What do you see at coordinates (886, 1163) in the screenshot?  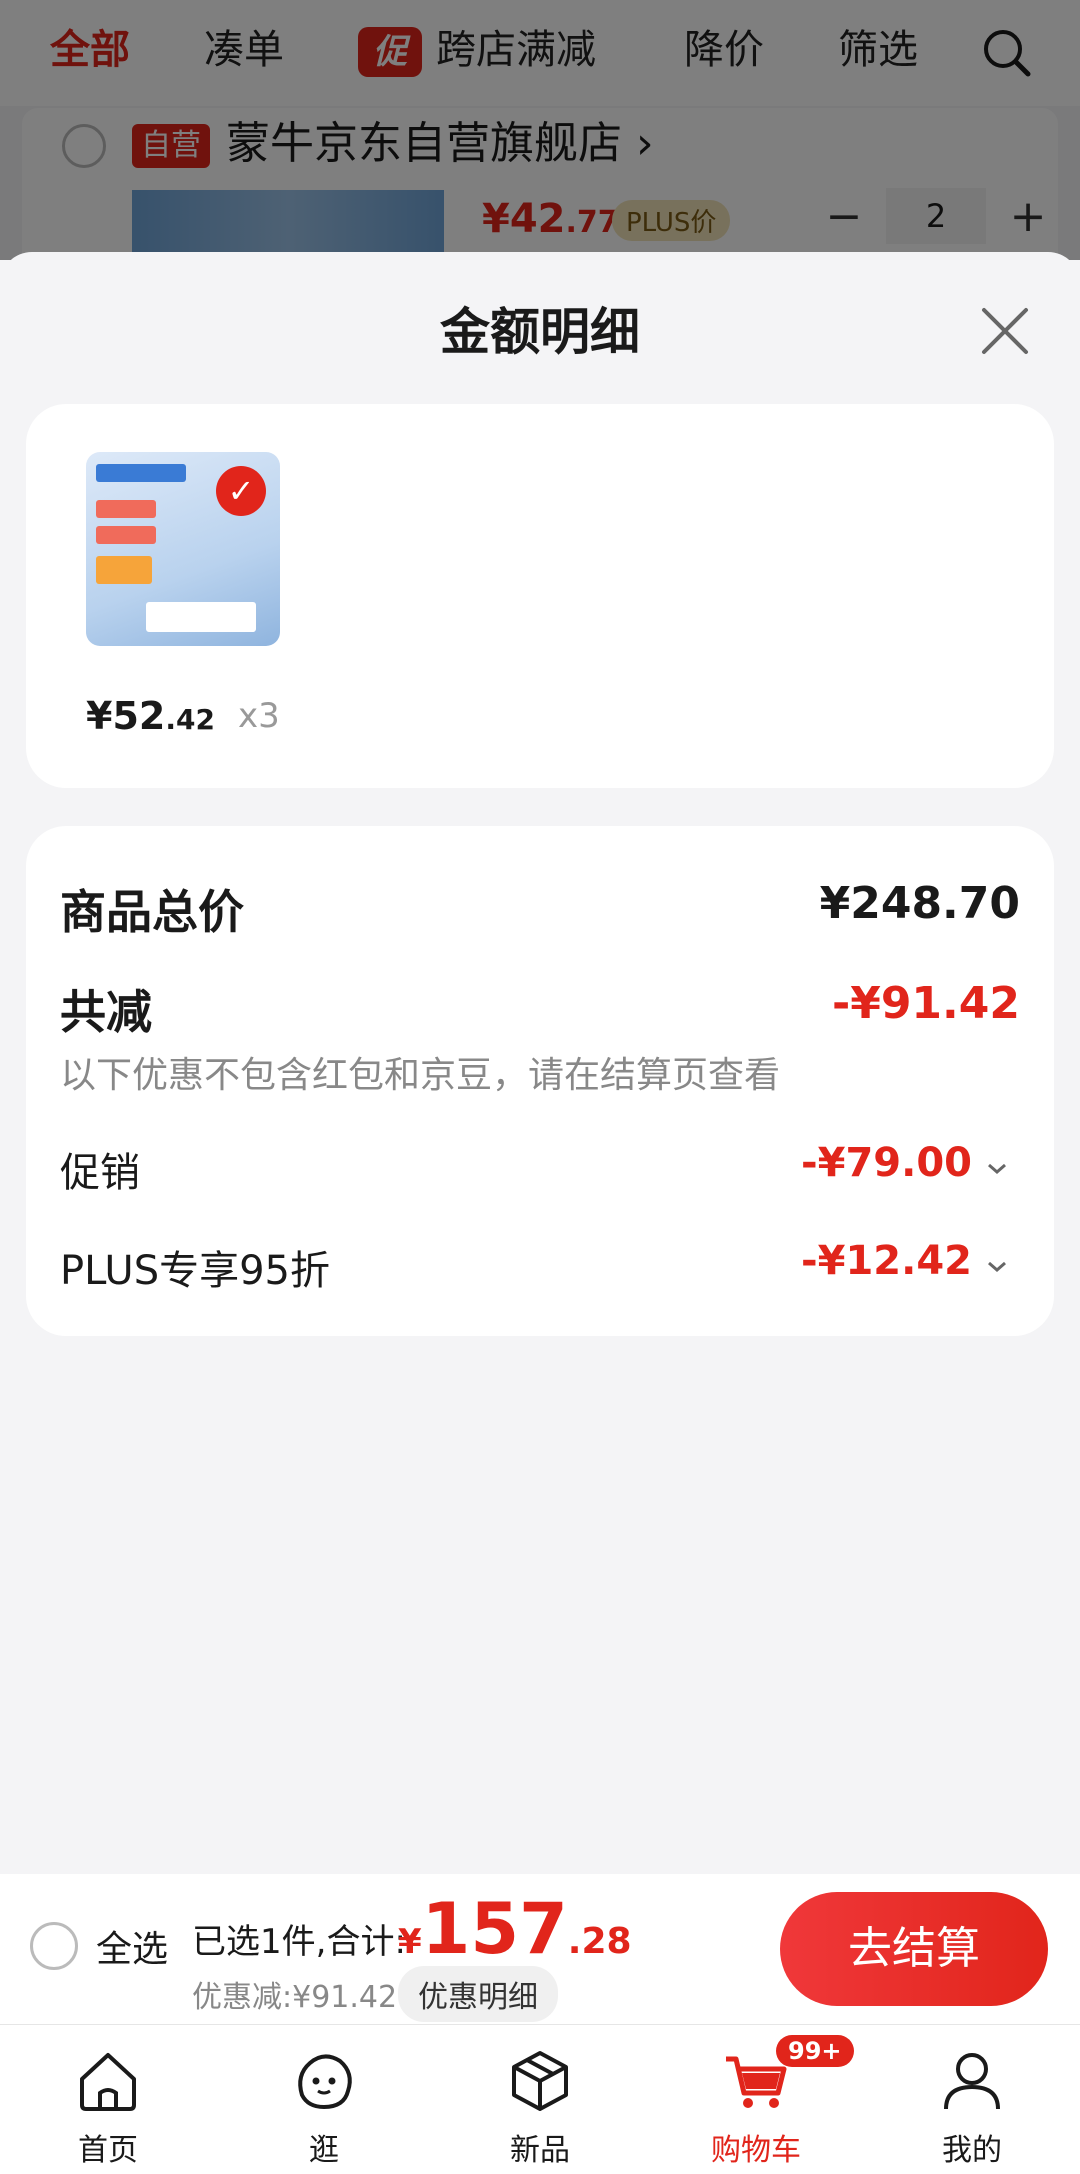 I see `promotion-value: -¥79.00` at bounding box center [886, 1163].